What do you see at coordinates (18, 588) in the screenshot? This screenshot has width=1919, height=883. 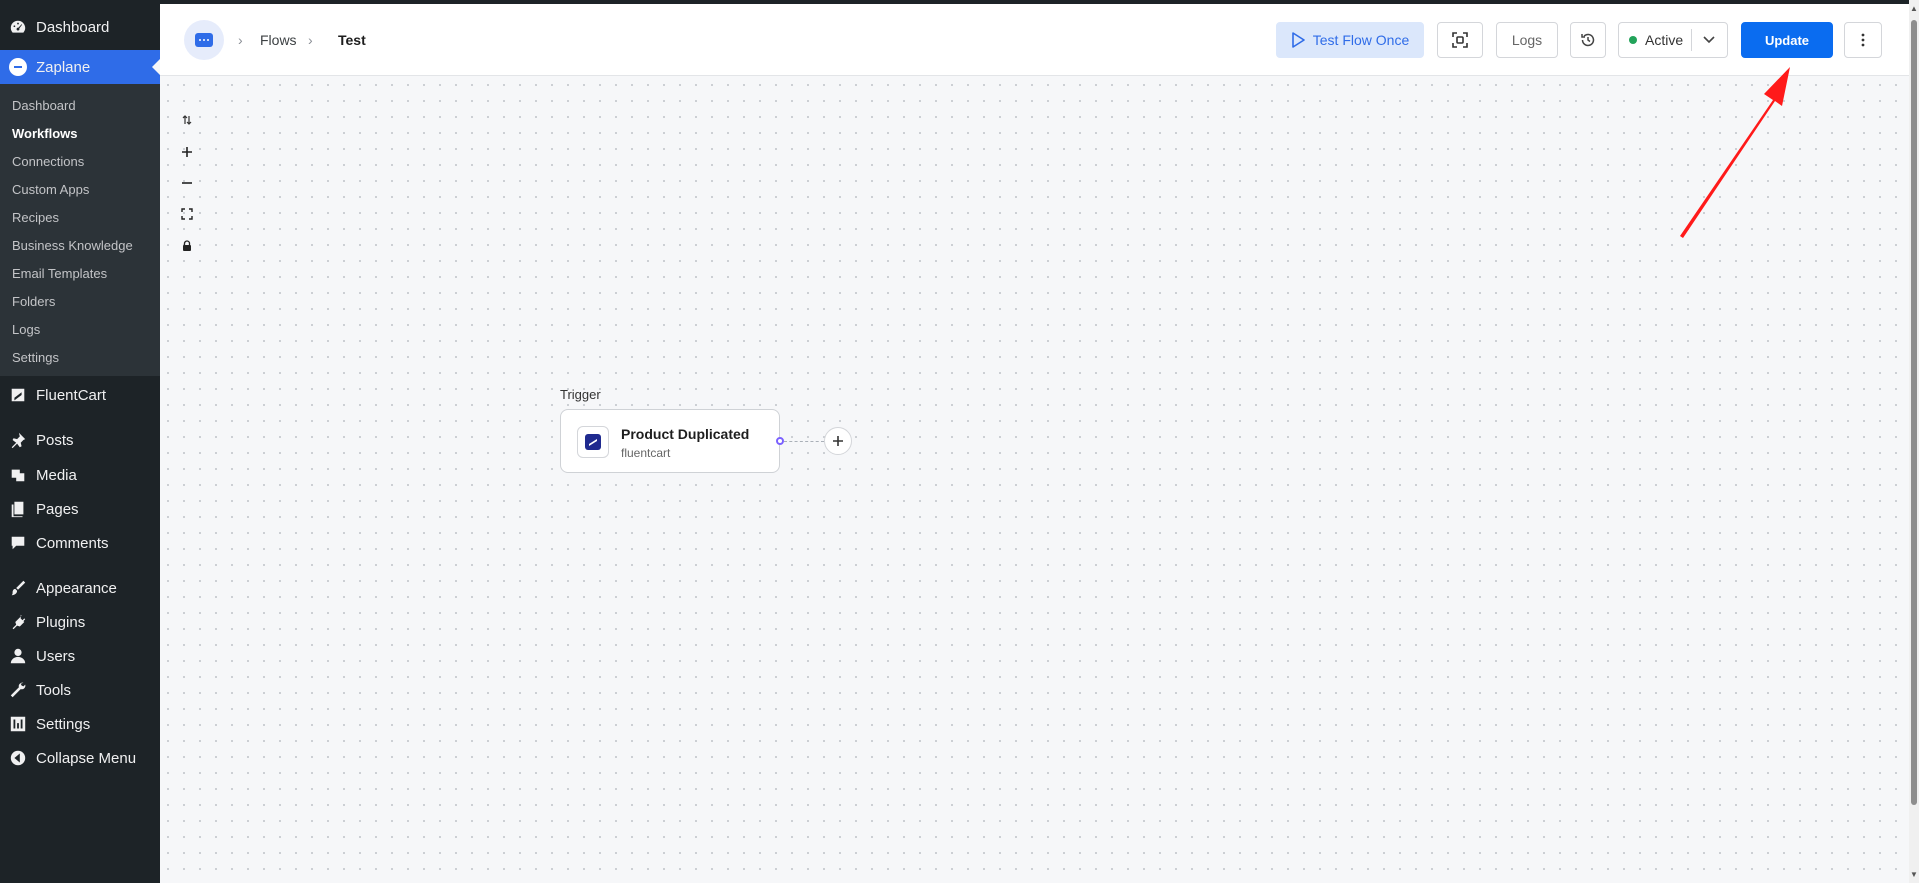 I see `brush-icon` at bounding box center [18, 588].